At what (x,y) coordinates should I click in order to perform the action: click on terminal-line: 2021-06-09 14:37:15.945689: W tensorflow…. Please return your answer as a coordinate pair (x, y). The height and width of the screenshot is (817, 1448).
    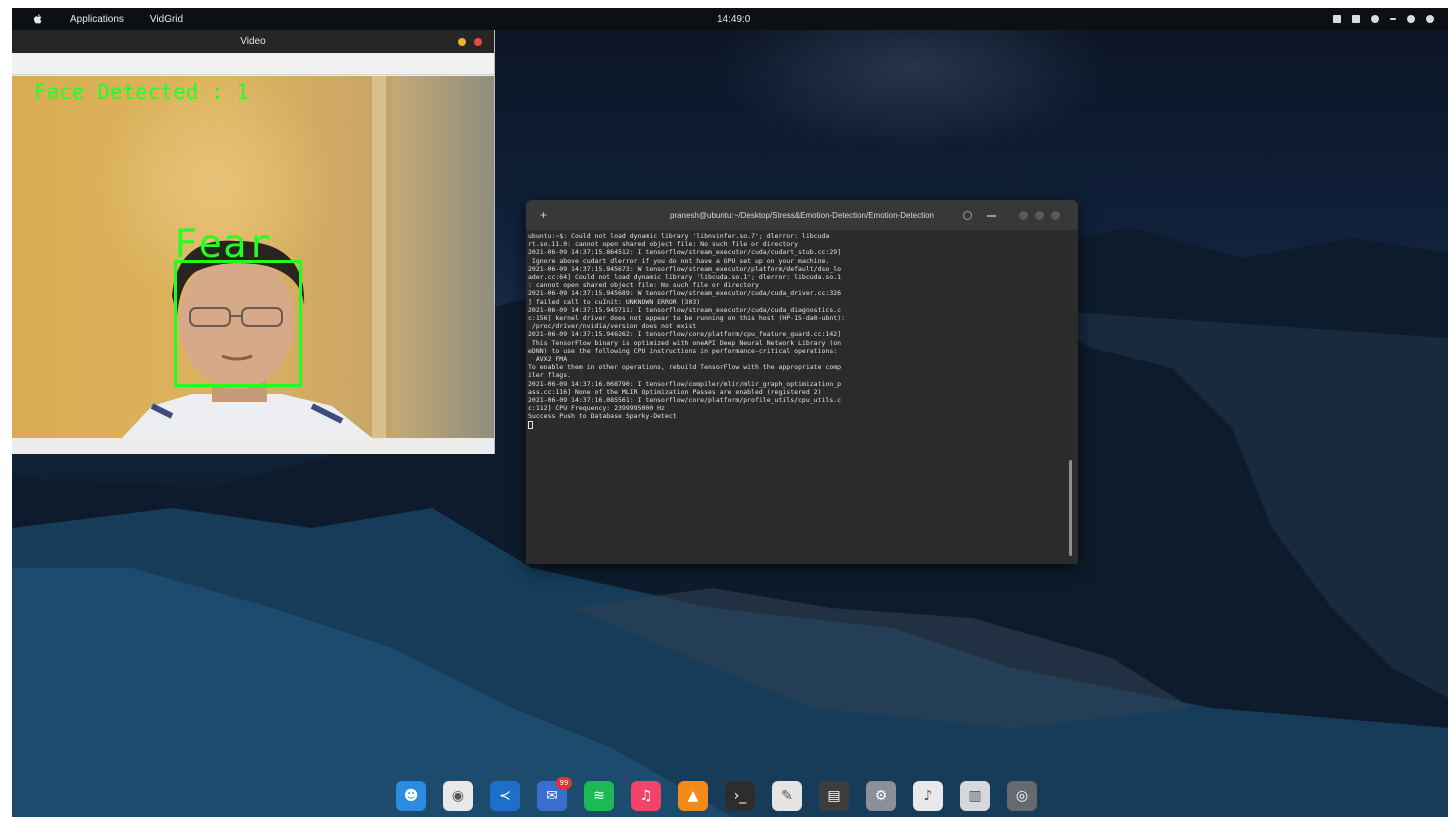
    Looking at the image, I should click on (685, 293).